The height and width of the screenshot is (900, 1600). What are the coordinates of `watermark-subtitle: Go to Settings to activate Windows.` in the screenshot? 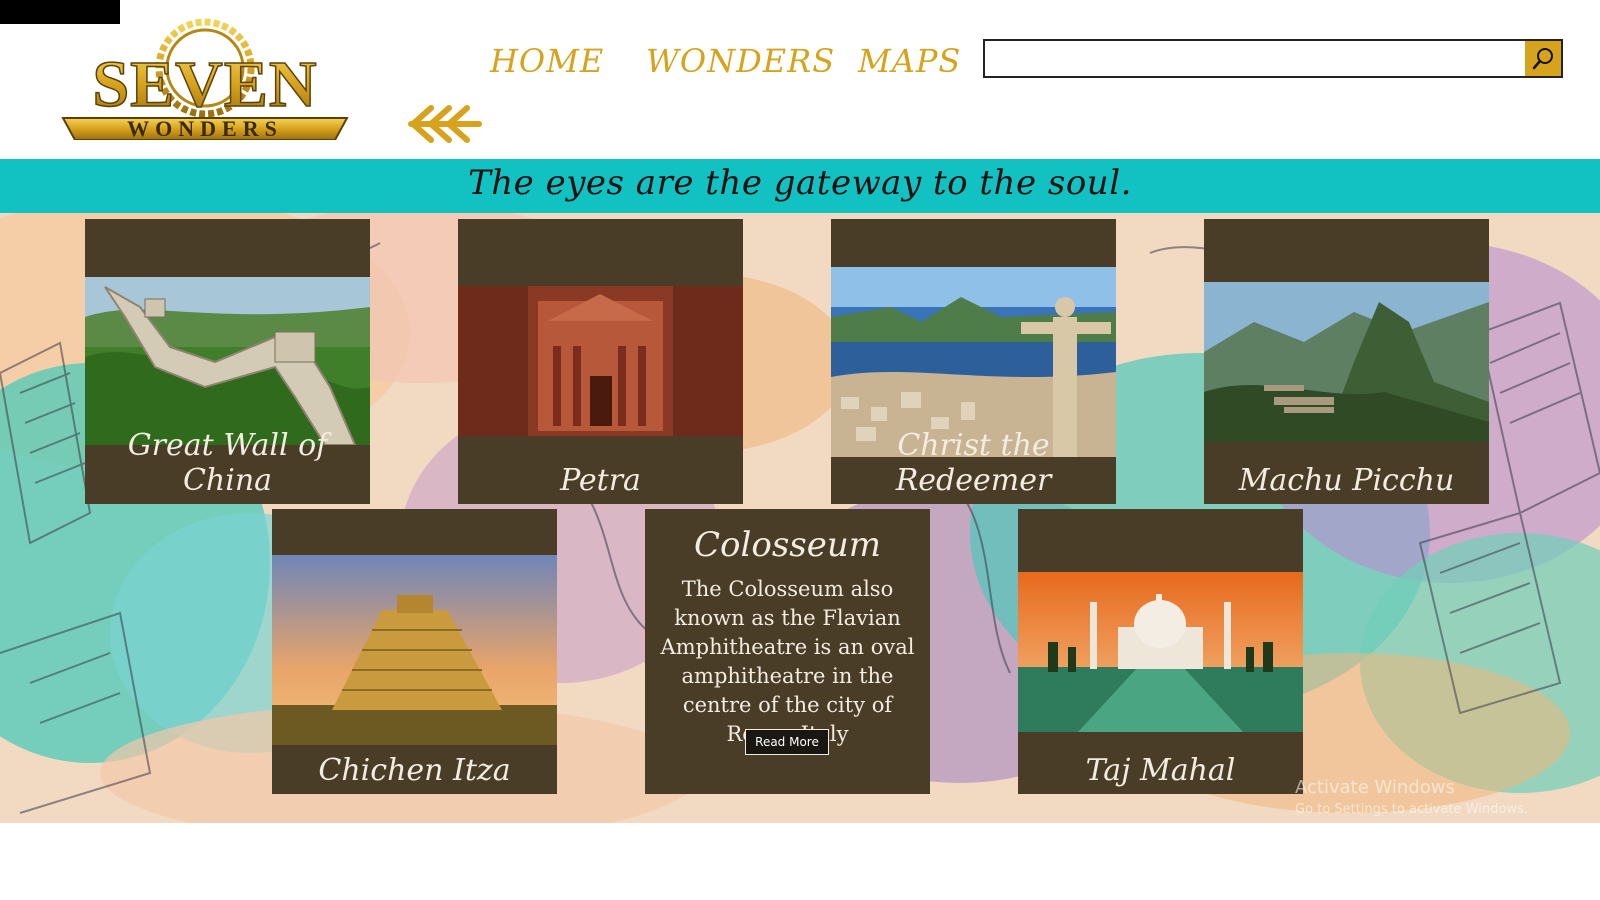 It's located at (1411, 809).